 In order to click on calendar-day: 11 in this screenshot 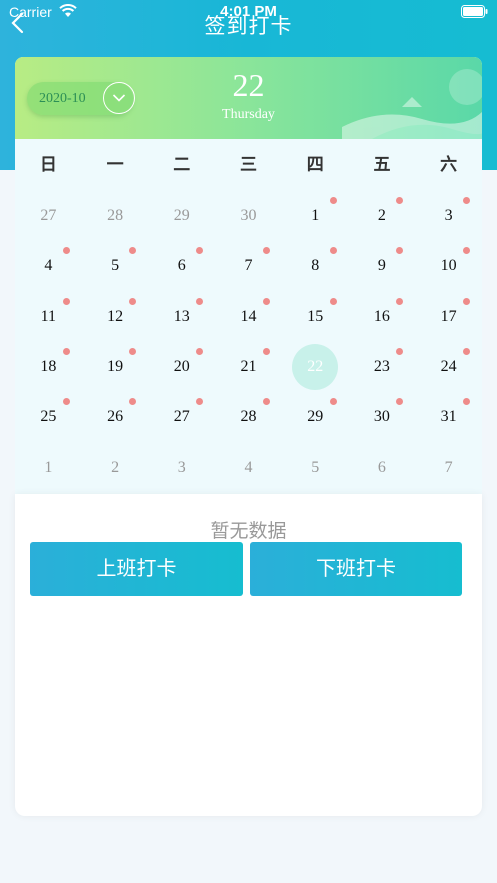, I will do `click(48, 317)`.